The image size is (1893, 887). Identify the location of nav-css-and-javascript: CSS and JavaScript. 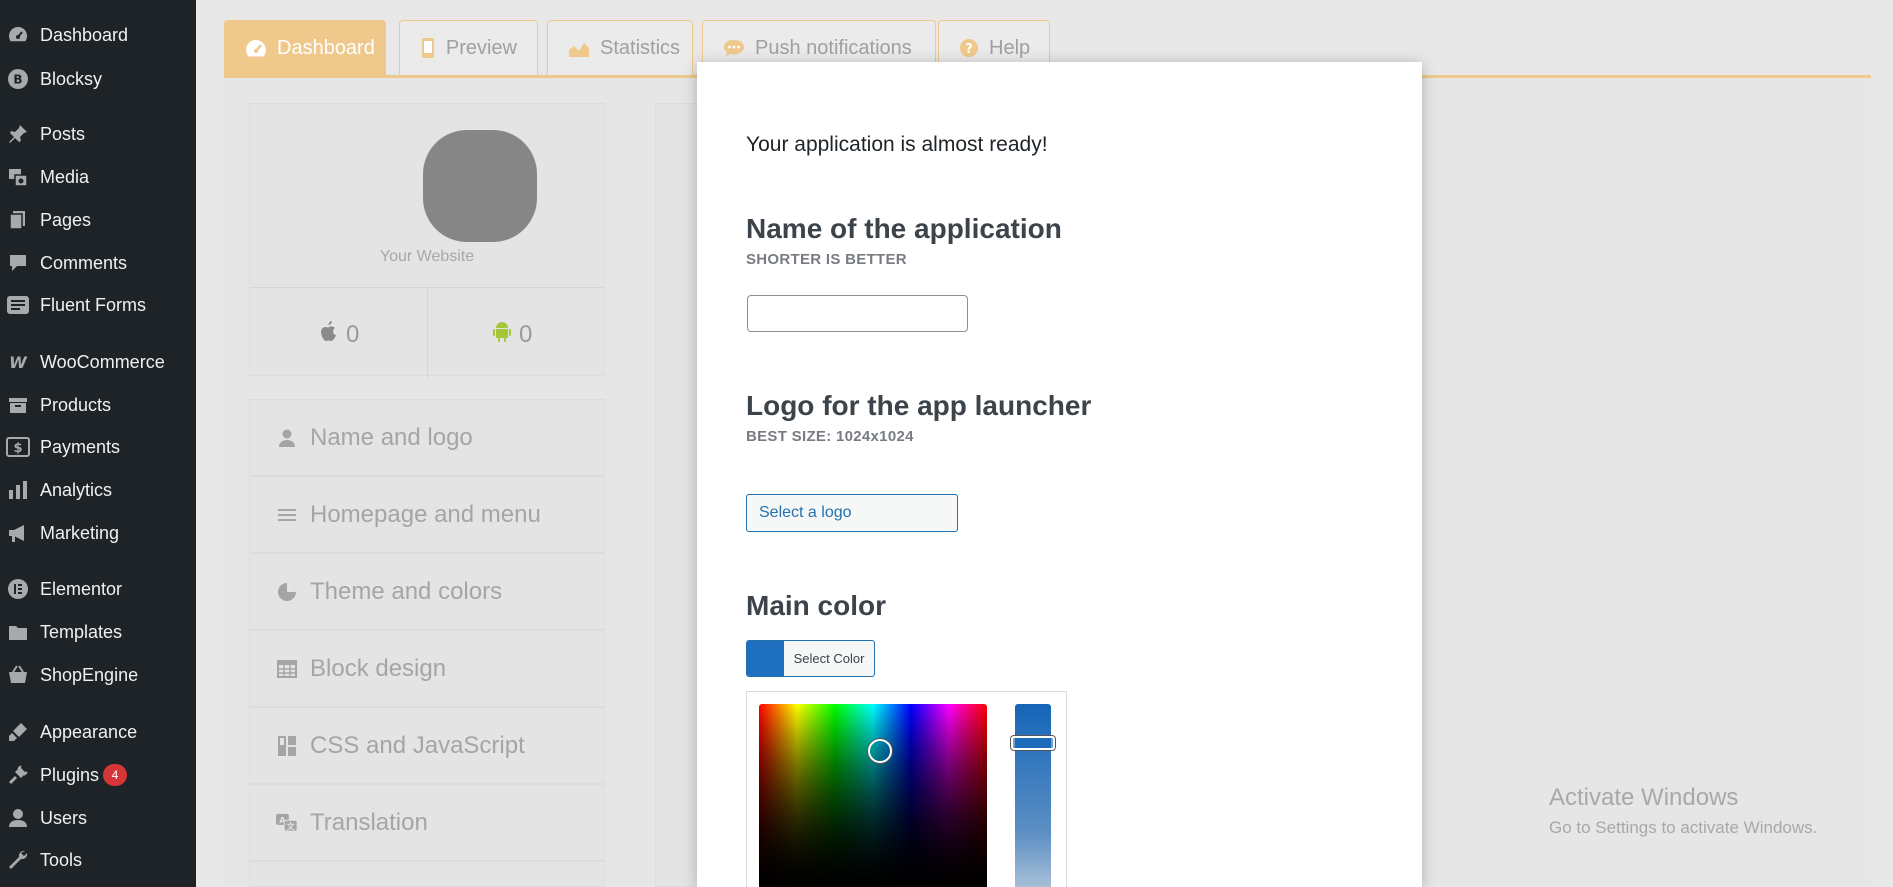
(427, 745).